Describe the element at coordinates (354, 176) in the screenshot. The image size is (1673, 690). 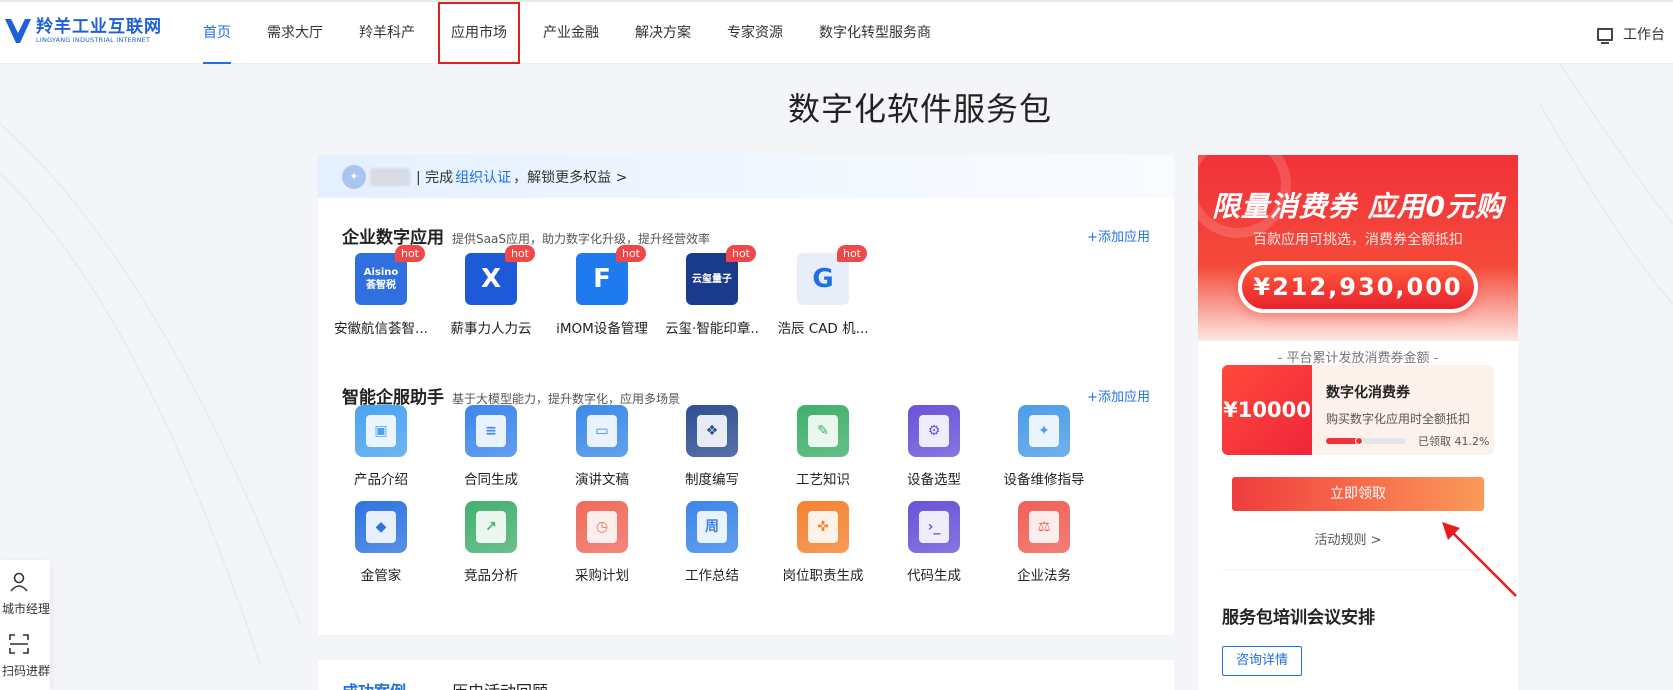
I see `org-avatar-icon: ✦` at that location.